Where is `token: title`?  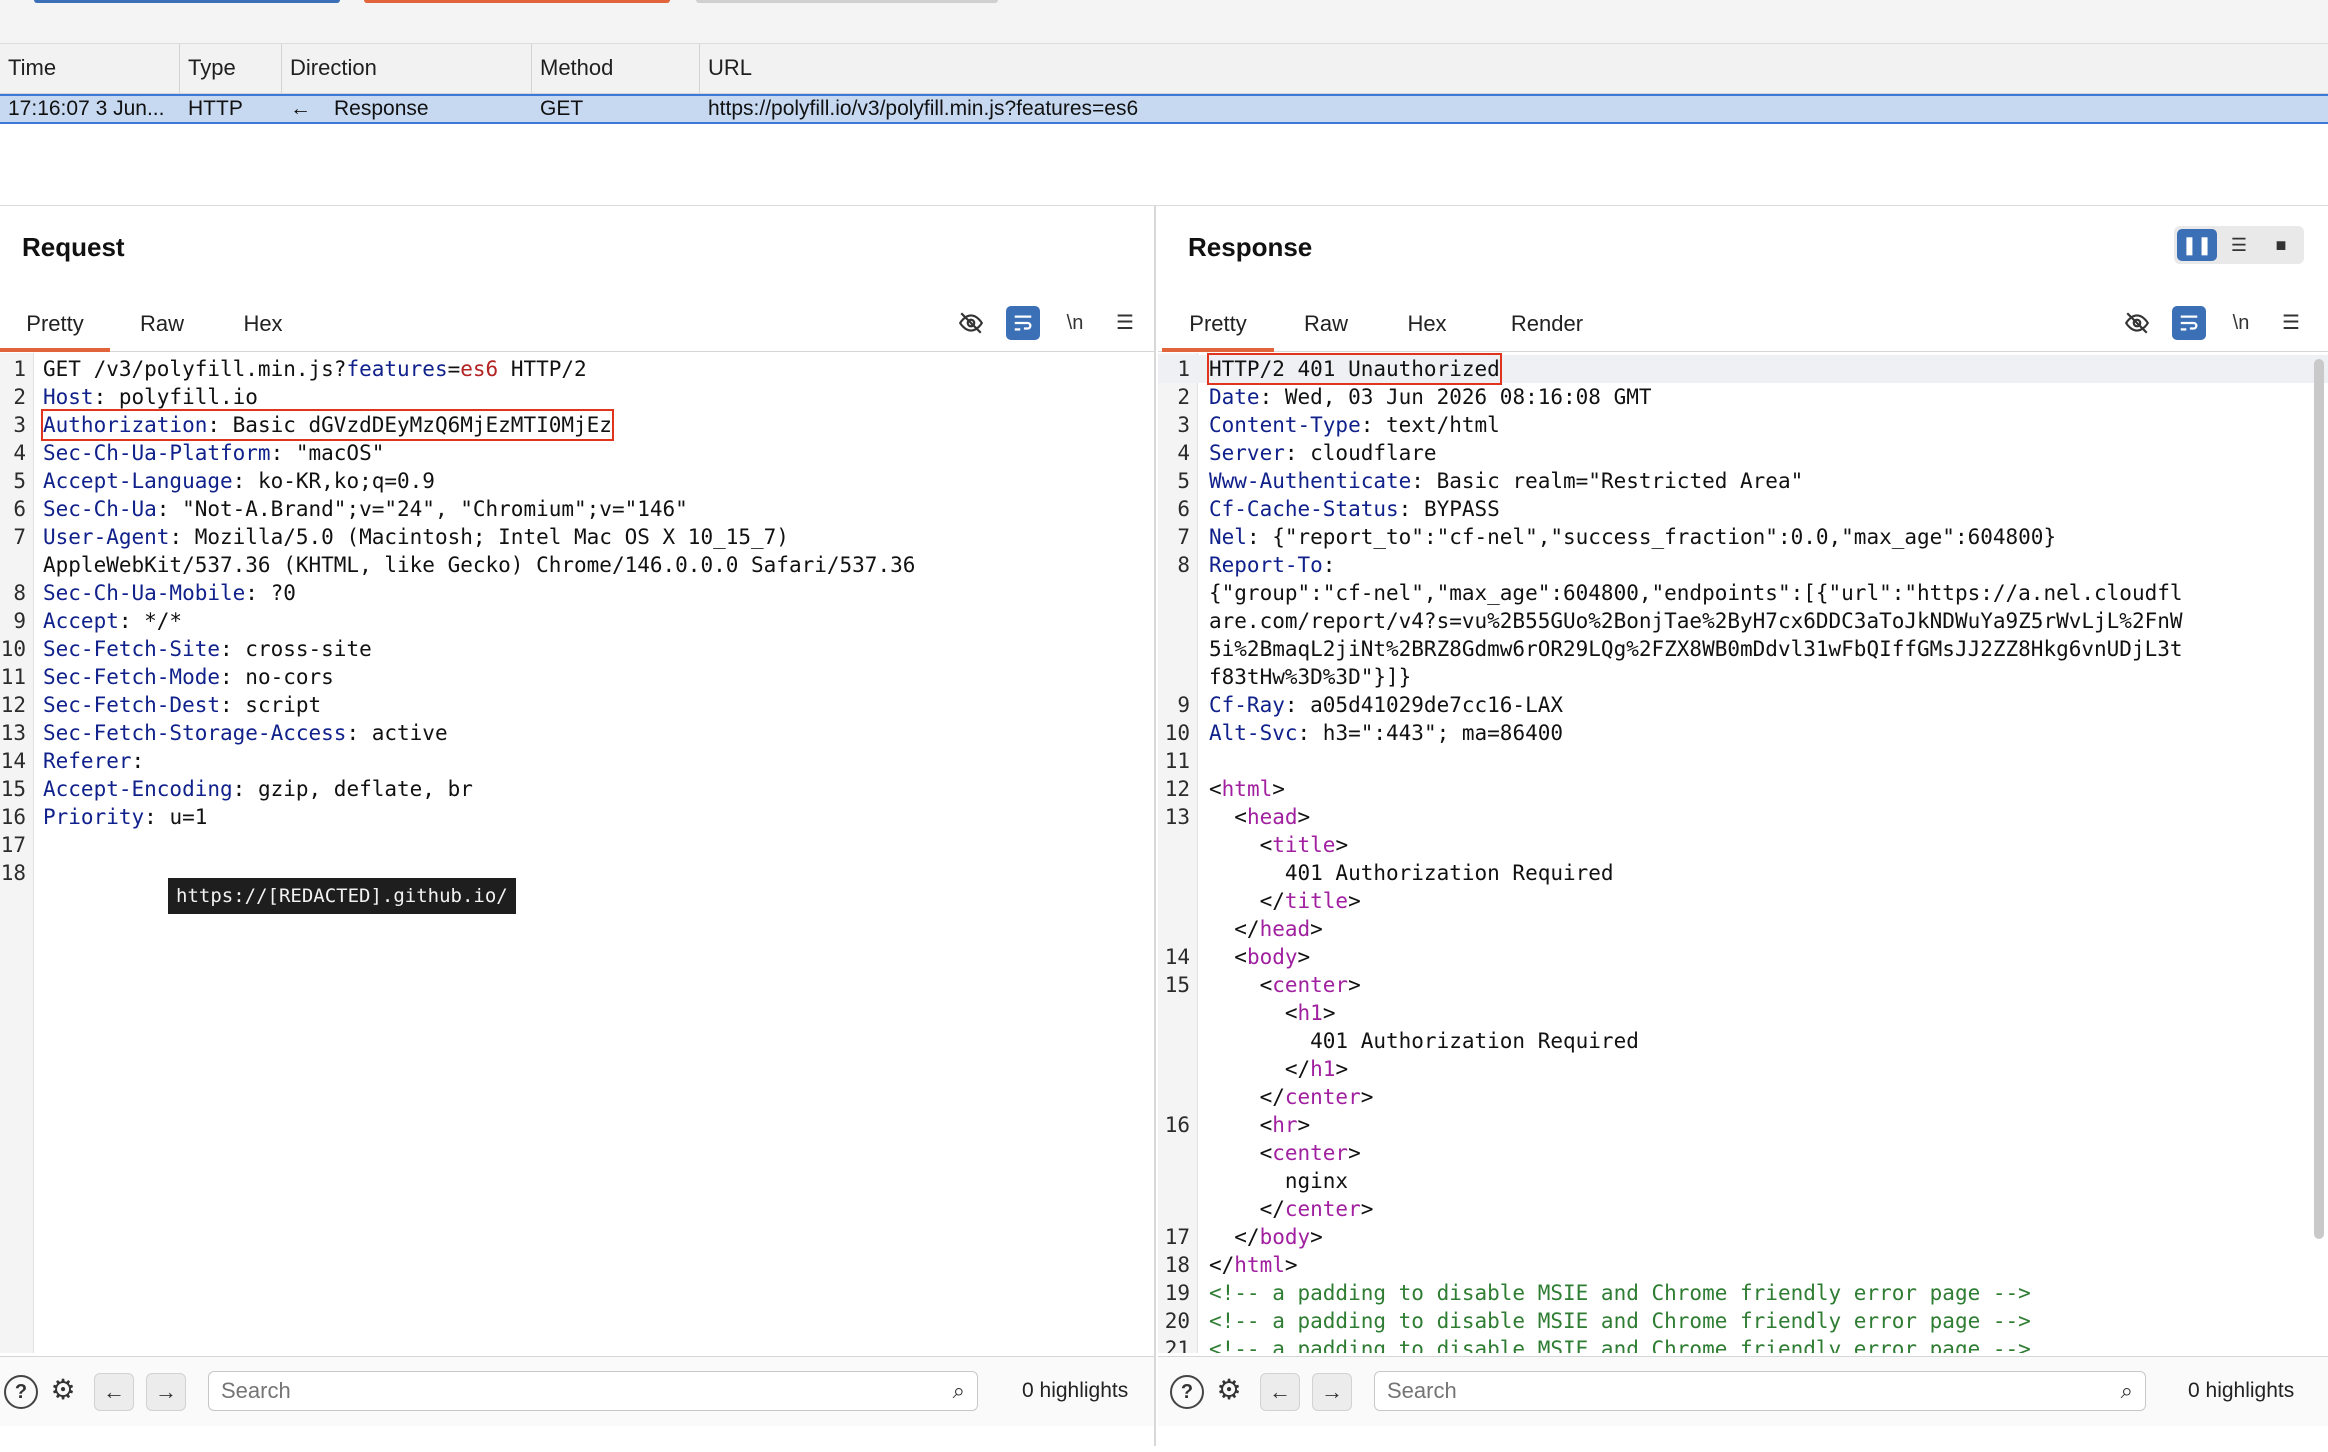
token: title is located at coordinates (1304, 845).